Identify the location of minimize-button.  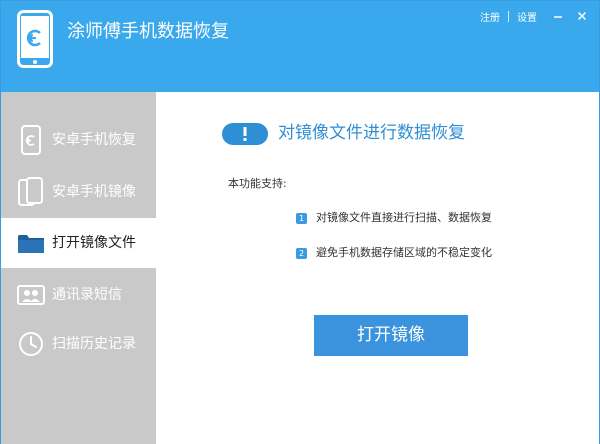
(558, 16).